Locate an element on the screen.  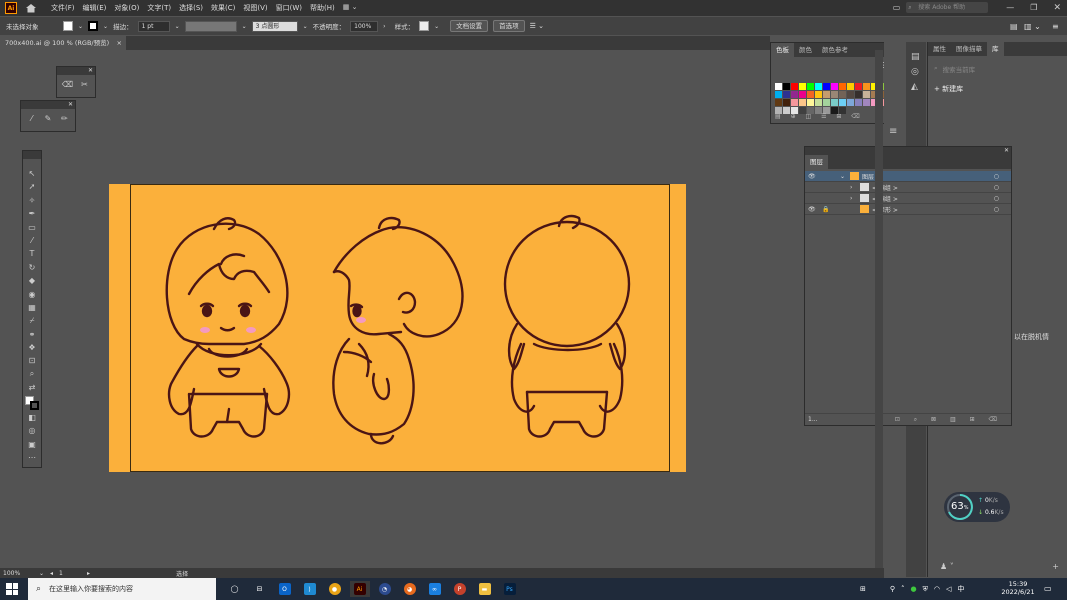
document-setup-button: 文档设置 is located at coordinates (469, 26).